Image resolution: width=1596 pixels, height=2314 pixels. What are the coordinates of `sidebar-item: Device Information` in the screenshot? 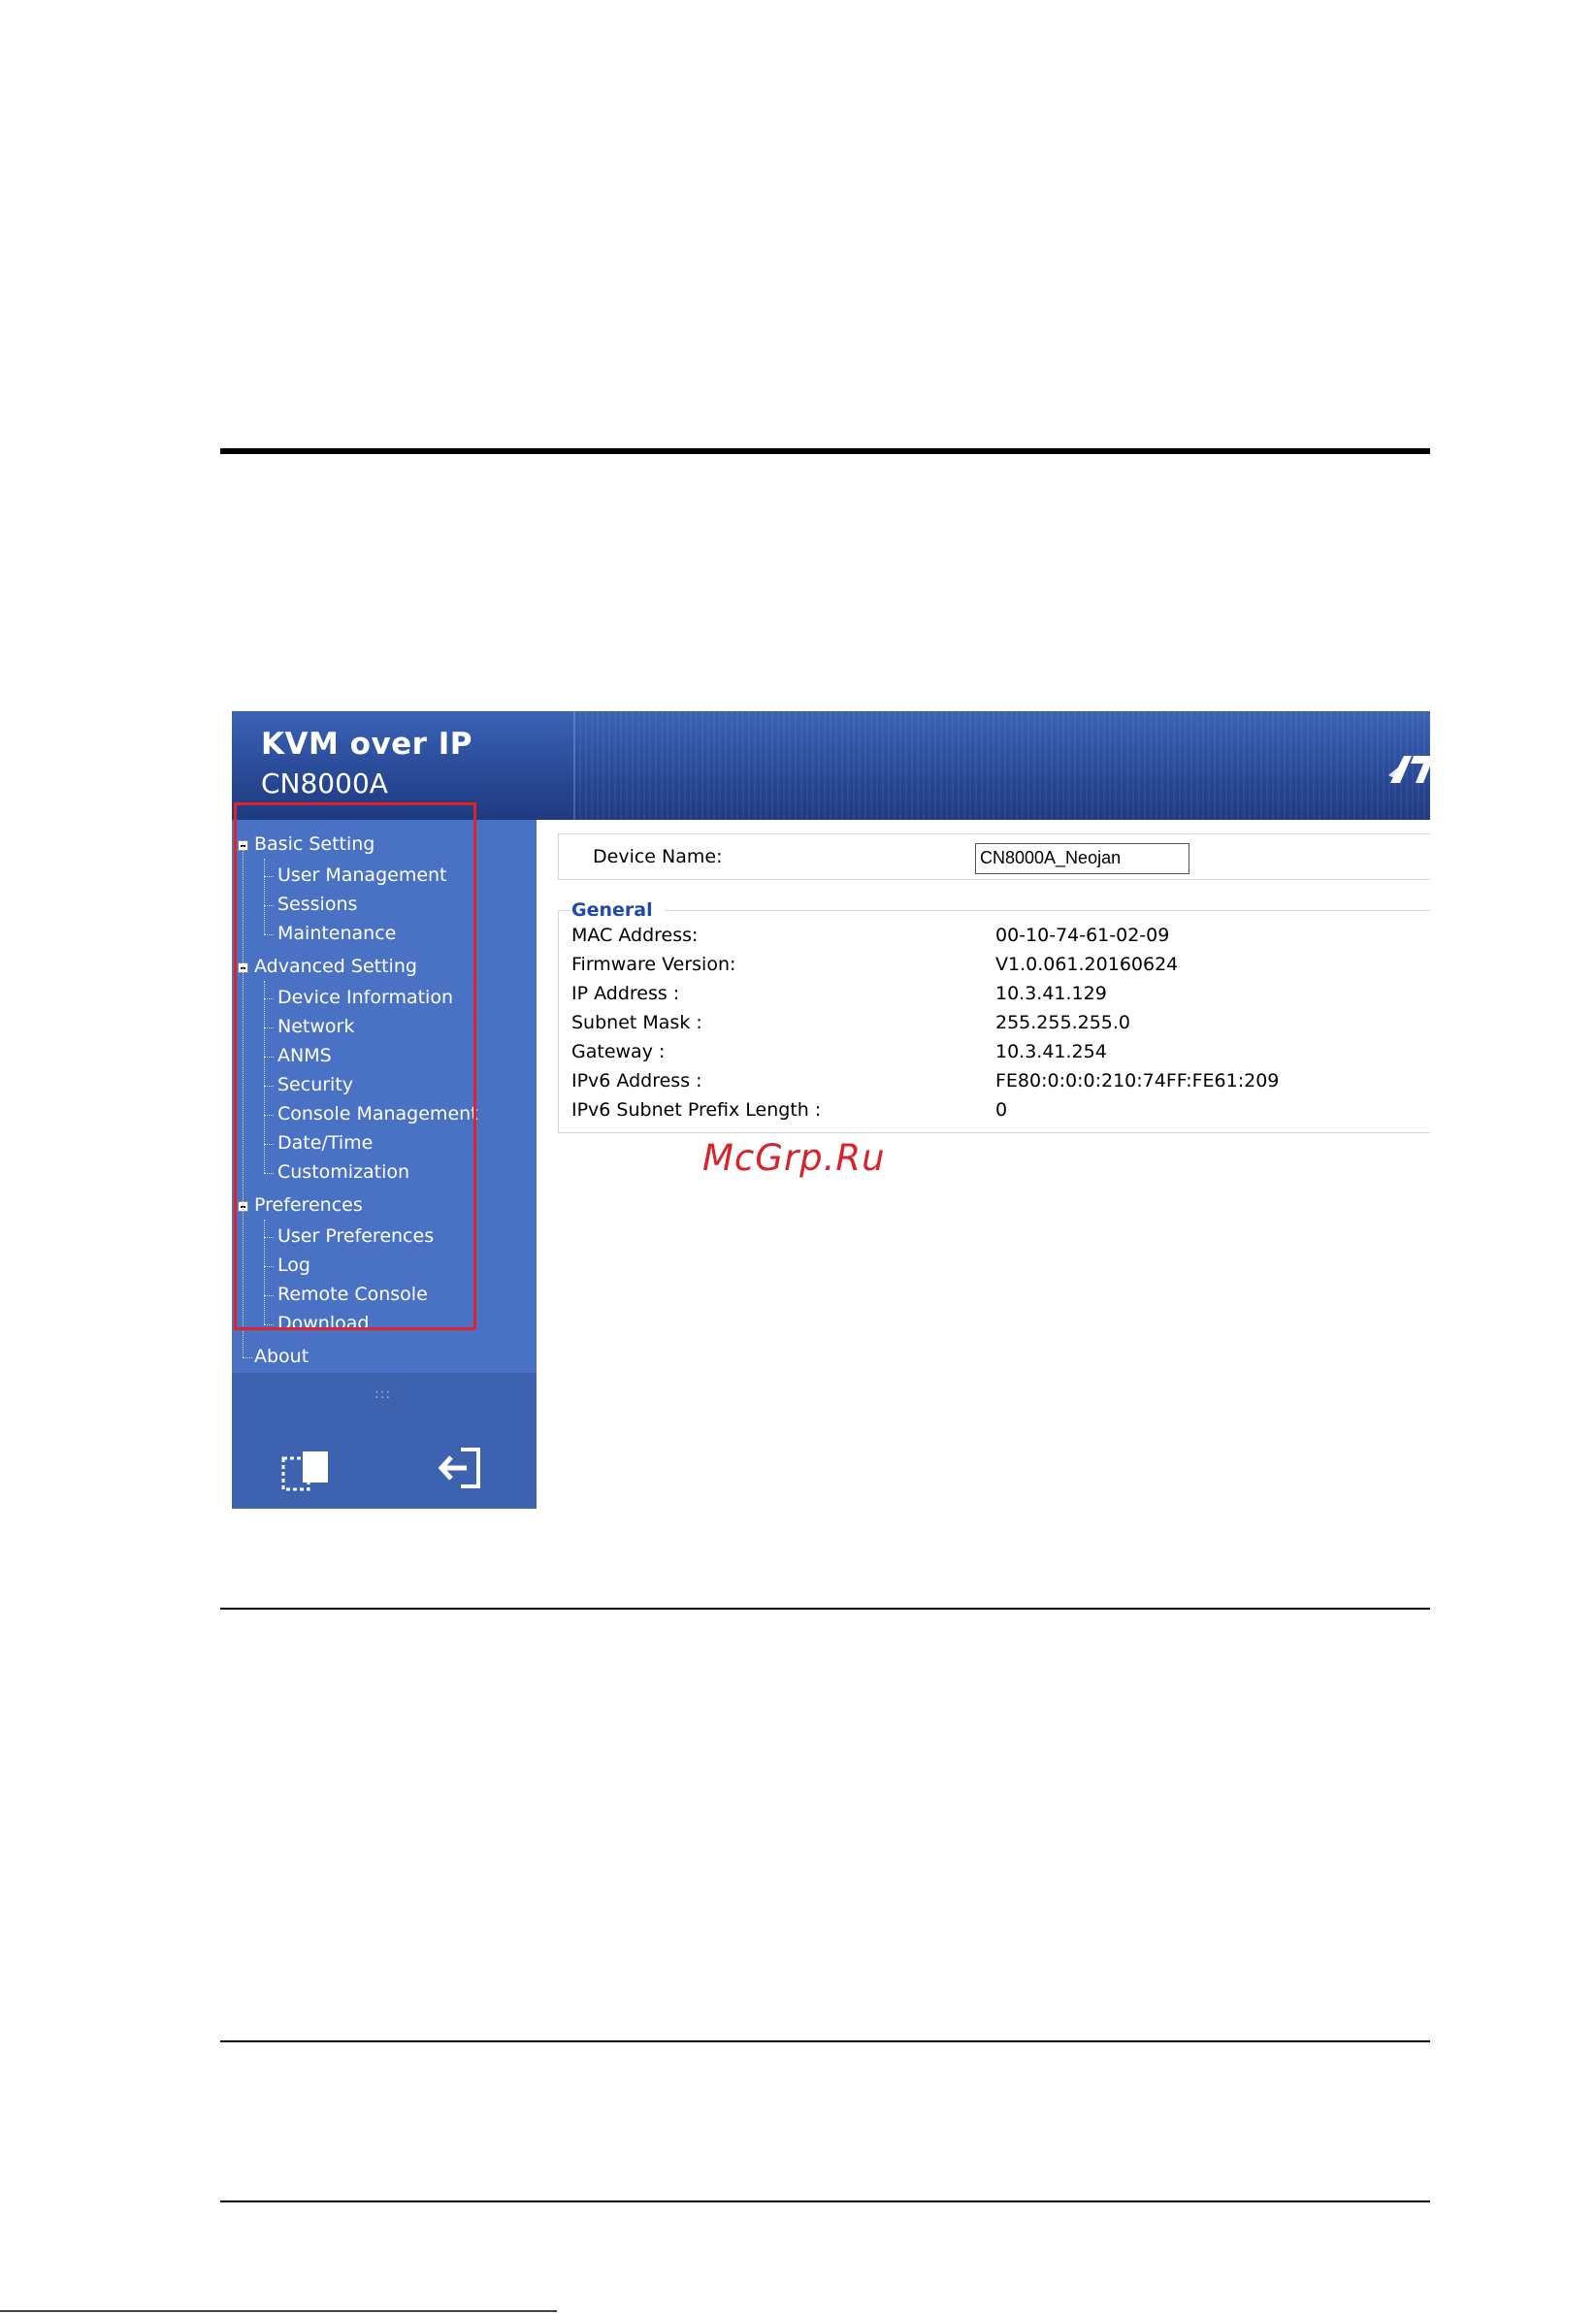 It's located at (365, 998).